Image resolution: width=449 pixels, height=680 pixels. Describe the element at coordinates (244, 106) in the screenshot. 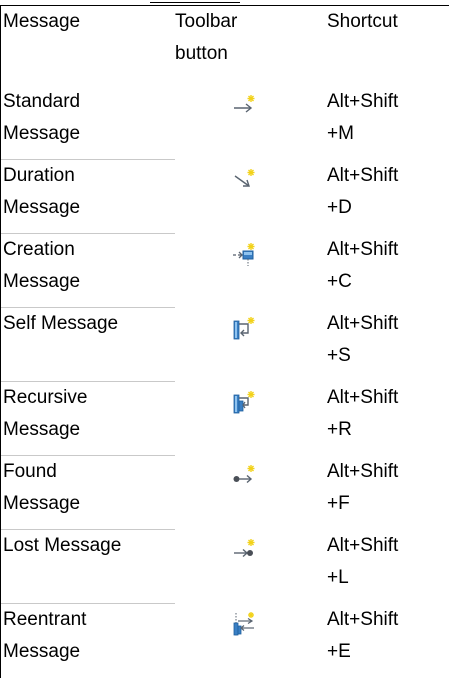

I see `standard-message-icon` at that location.